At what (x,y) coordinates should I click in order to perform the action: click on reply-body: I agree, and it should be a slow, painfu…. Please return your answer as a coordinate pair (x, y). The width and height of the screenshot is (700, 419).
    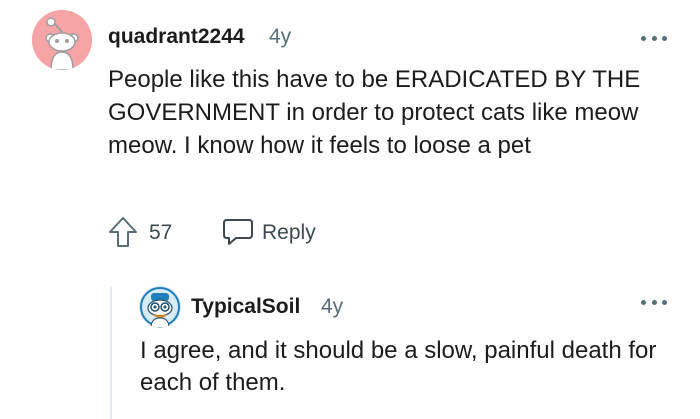
    Looking at the image, I should click on (398, 366).